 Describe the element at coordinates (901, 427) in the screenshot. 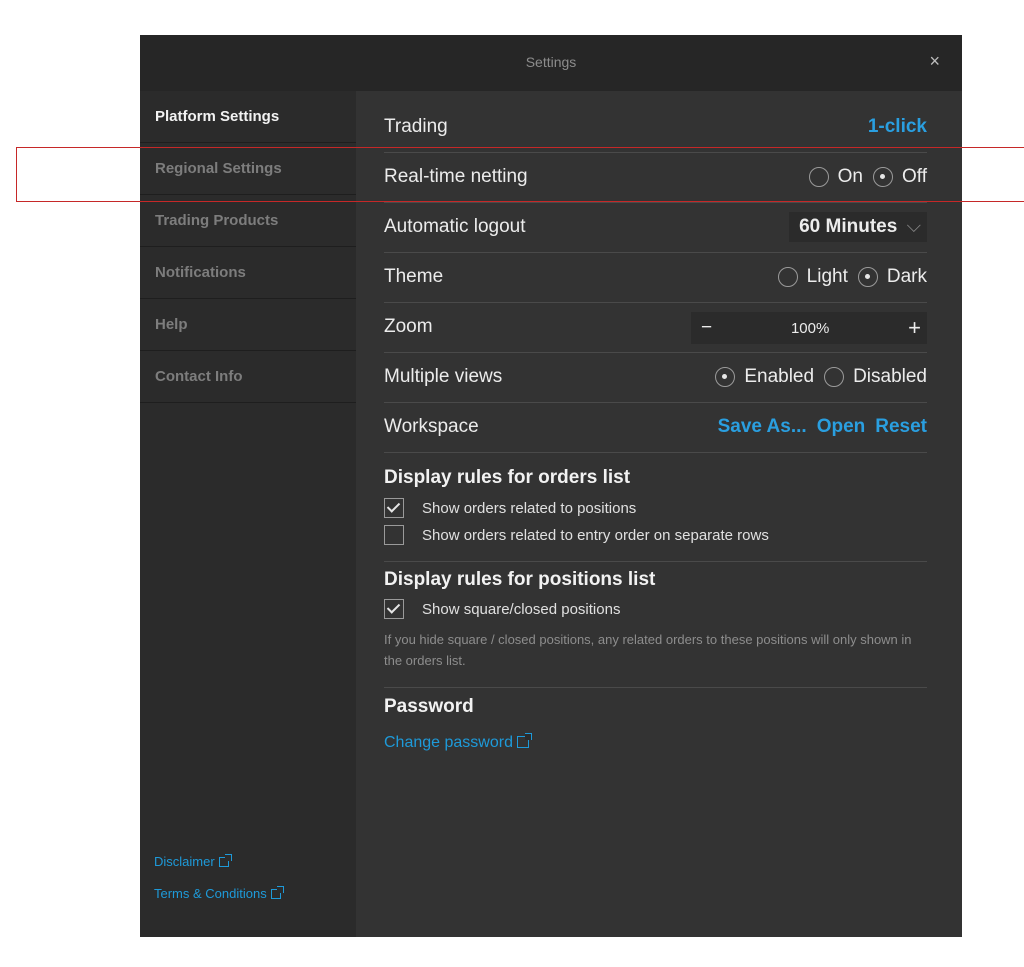

I see `reset-link: Reset` at that location.